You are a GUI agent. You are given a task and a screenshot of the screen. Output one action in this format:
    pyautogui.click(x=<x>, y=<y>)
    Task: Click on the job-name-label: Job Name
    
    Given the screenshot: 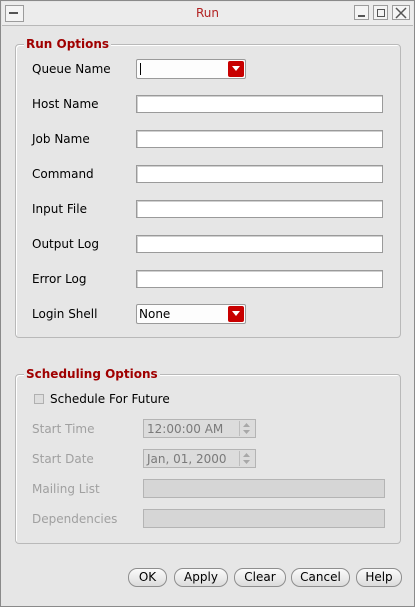 What is the action you would take?
    pyautogui.click(x=61, y=139)
    